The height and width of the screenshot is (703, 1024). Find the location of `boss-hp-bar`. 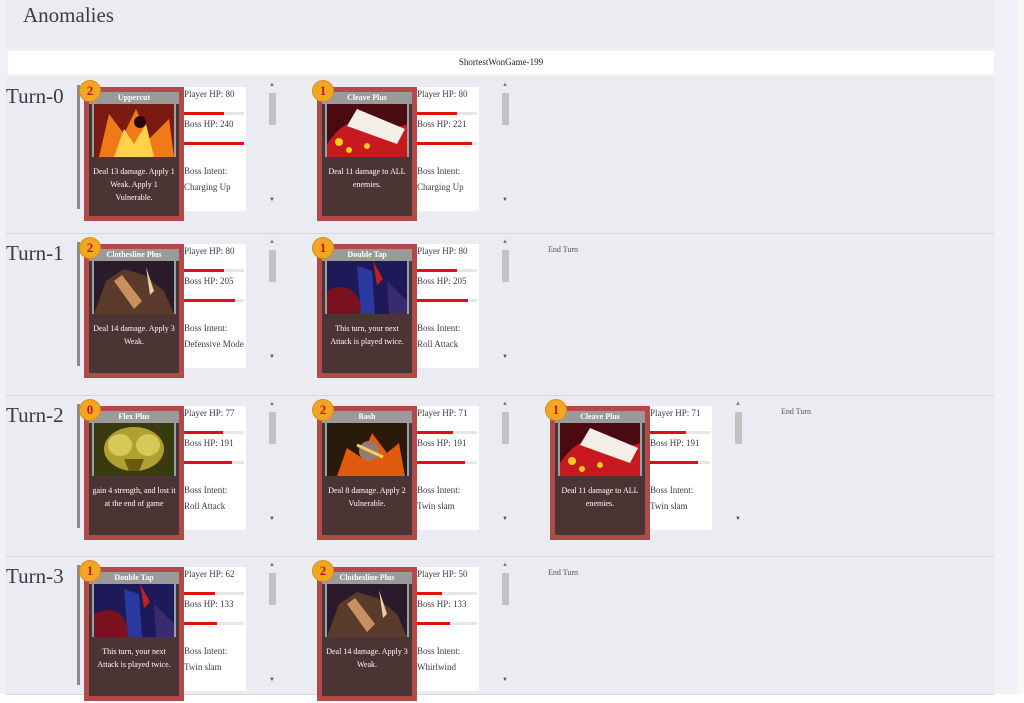

boss-hp-bar is located at coordinates (214, 462).